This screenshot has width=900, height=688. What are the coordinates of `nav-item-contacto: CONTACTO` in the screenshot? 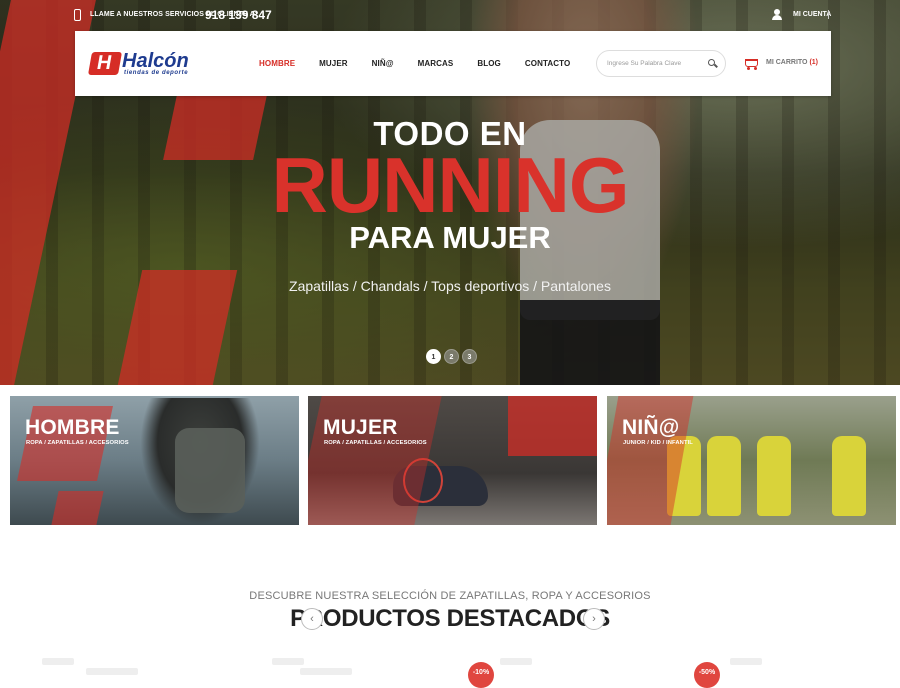 It's located at (547, 63).